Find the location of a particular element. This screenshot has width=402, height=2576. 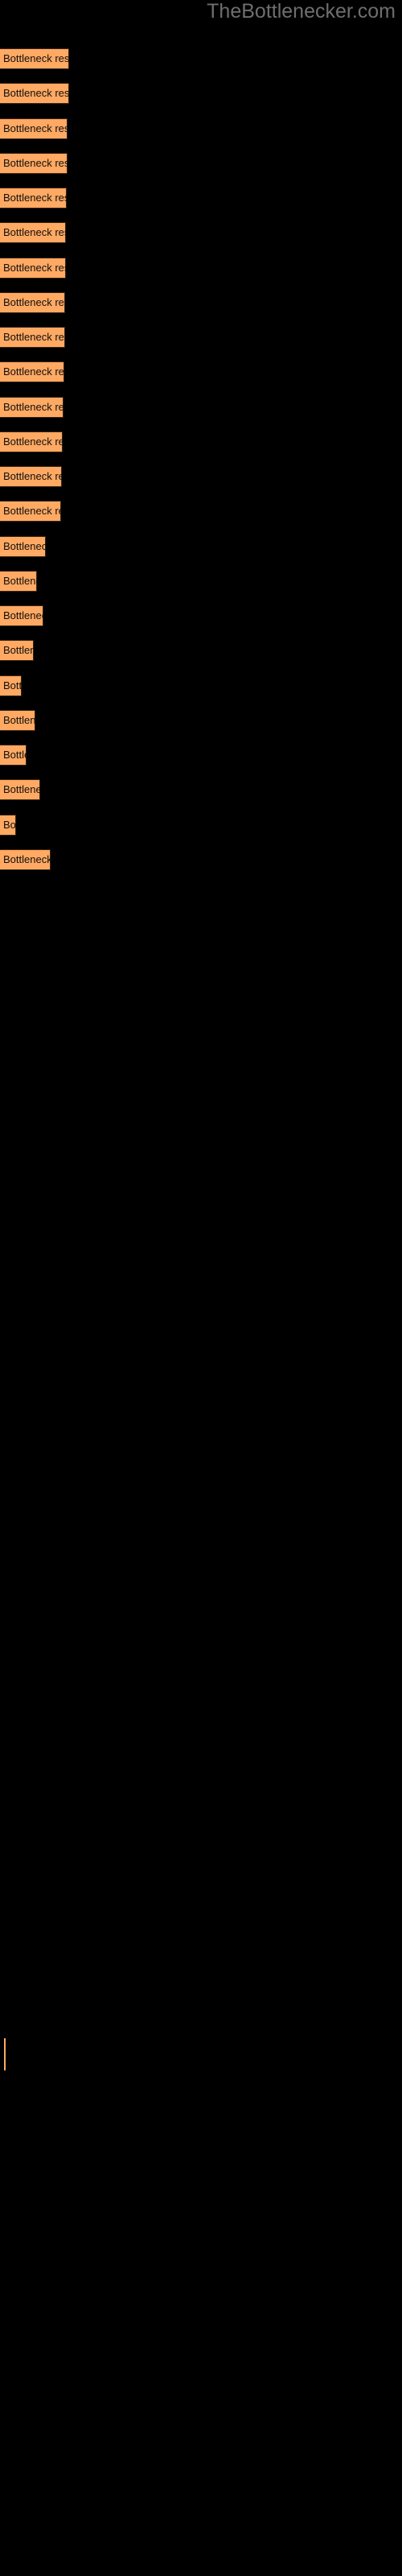

legend-color-swatch is located at coordinates (5, 2054).